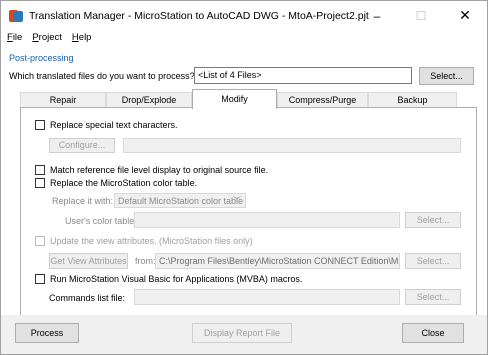 This screenshot has height=355, width=488. I want to click on users-color-table-label: User's color table:, so click(101, 221).